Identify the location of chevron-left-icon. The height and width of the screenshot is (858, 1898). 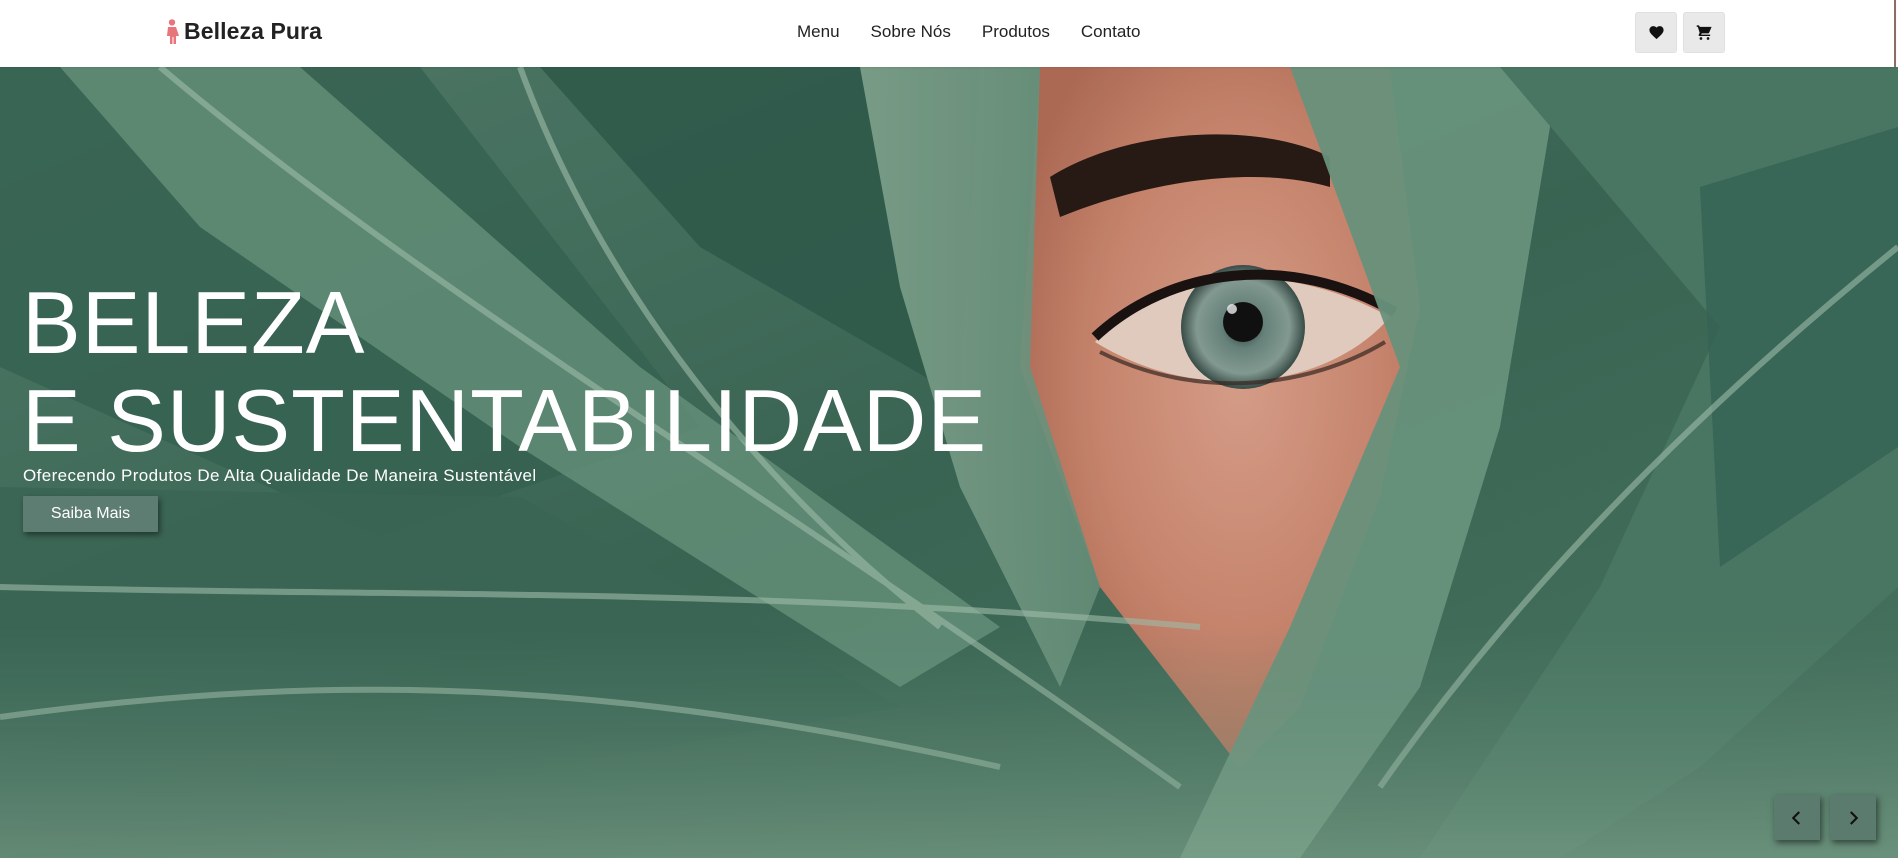
(1795, 817).